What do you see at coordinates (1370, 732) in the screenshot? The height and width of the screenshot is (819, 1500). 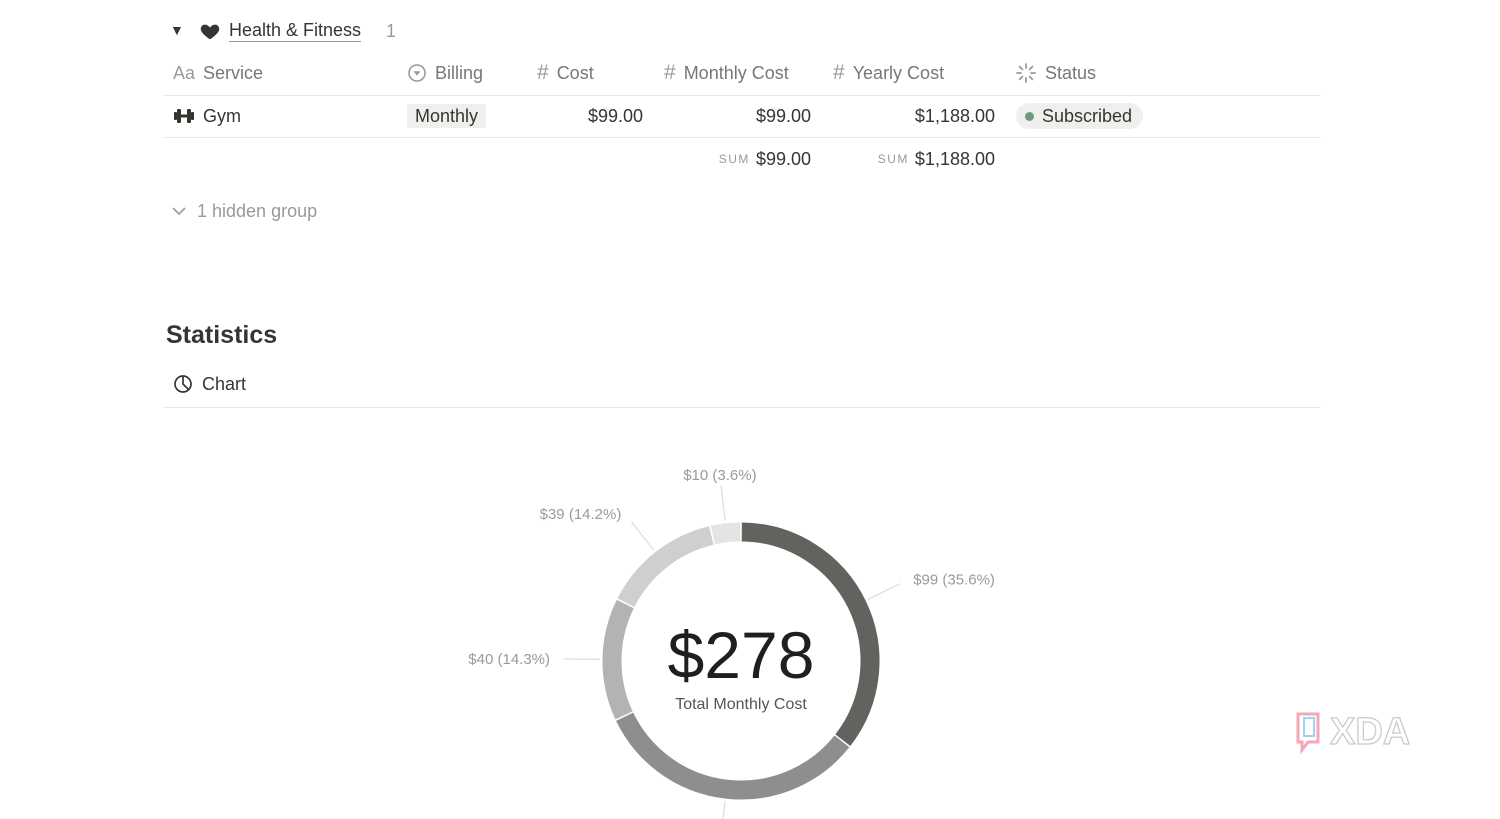 I see `xda-logo-text: XDA` at bounding box center [1370, 732].